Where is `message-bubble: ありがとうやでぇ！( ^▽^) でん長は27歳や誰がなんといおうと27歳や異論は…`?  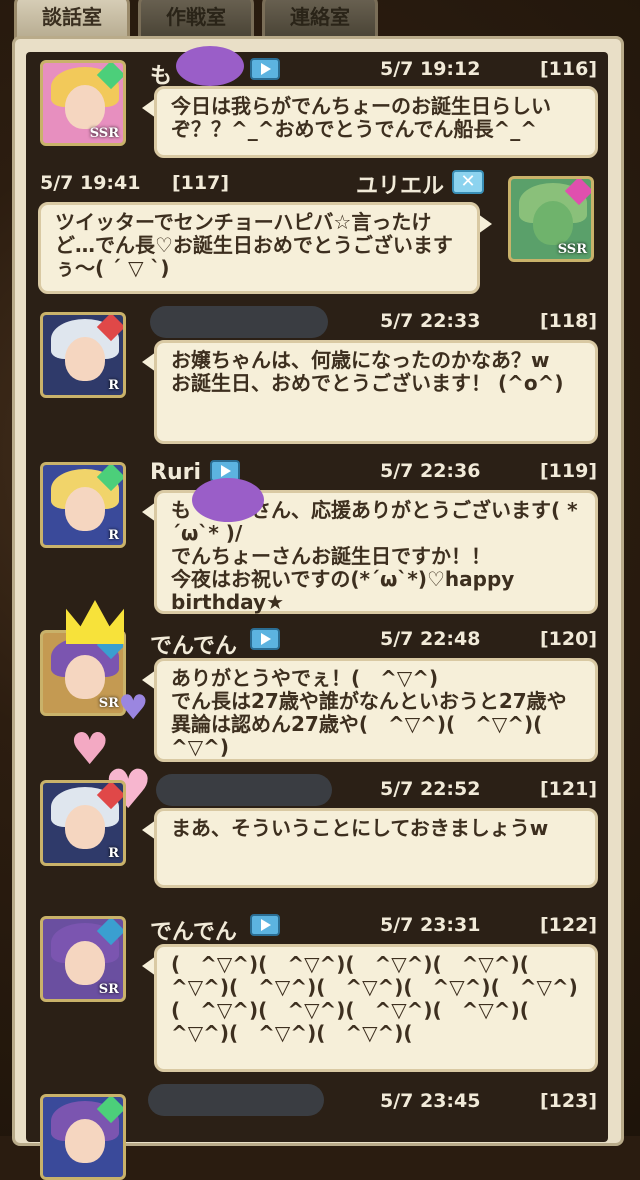 message-bubble: ありがとうやでぇ！( ^▽^) でん長は27歳や誰がなんといおうと27歳や異論は… is located at coordinates (376, 710).